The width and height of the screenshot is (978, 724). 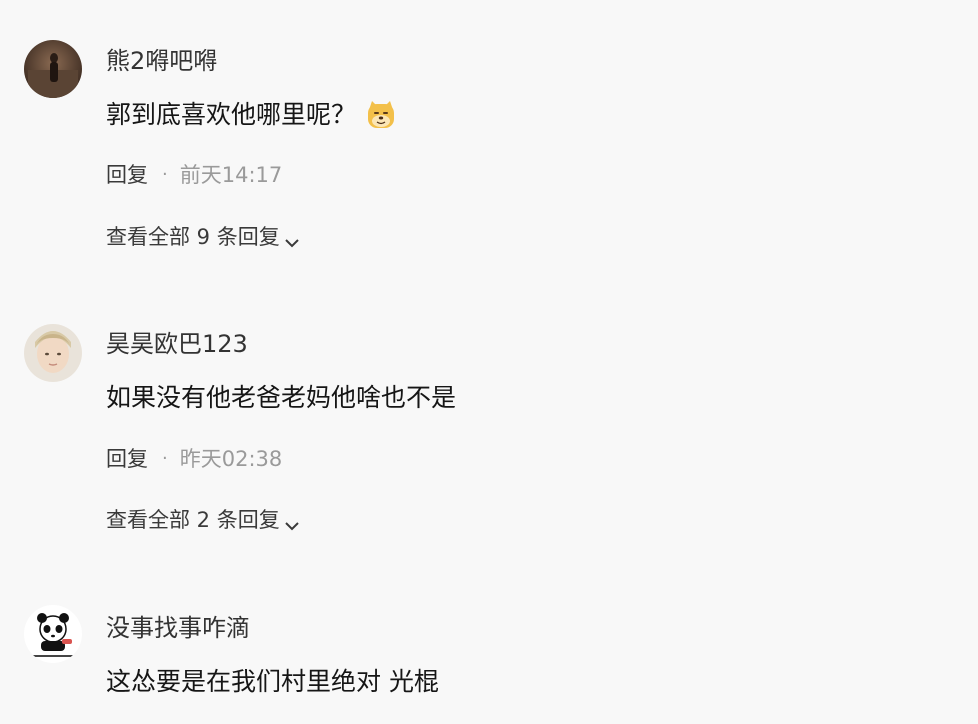 I want to click on comment-text-body: 这怂要是在我们村里绝对 光棍, so click(x=272, y=681).